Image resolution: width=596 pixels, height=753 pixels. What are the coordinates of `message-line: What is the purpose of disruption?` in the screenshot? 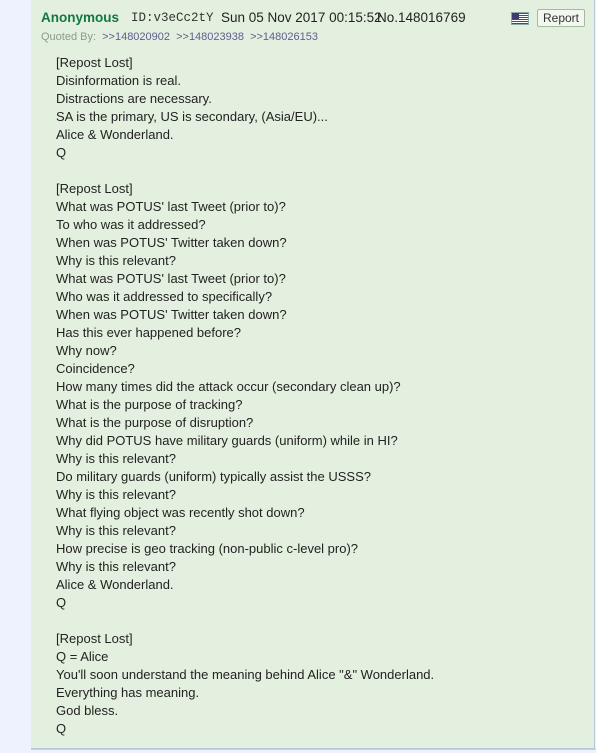 It's located at (155, 422).